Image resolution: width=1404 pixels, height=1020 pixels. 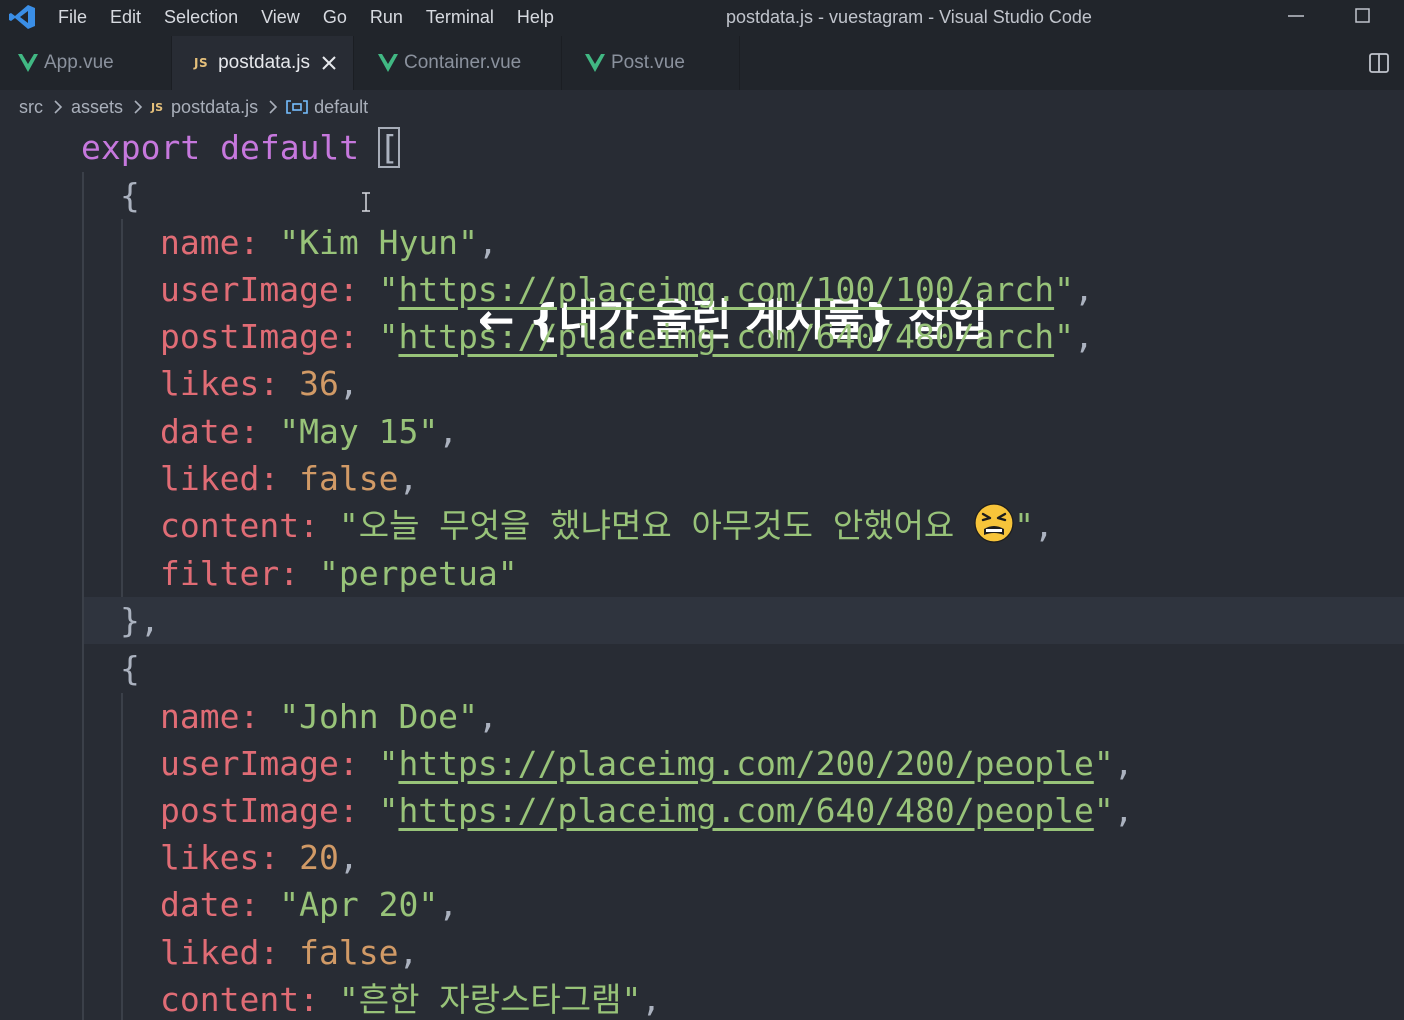 What do you see at coordinates (389, 147) in the screenshot?
I see `open-bracket: [` at bounding box center [389, 147].